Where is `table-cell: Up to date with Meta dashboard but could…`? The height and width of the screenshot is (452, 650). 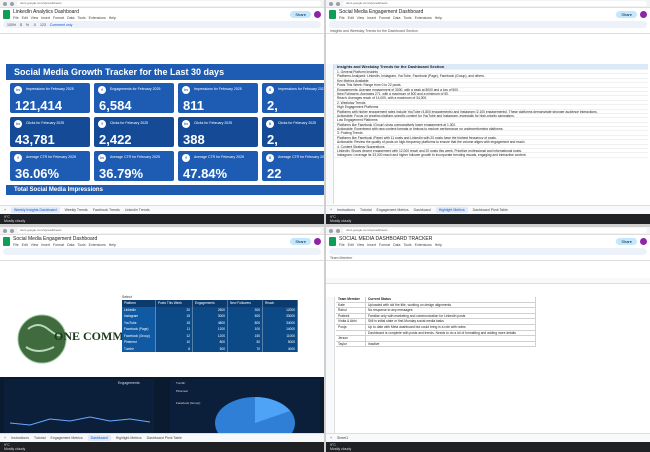
table-cell: Up to date with Meta dashboard but could… is located at coordinates (451, 327).